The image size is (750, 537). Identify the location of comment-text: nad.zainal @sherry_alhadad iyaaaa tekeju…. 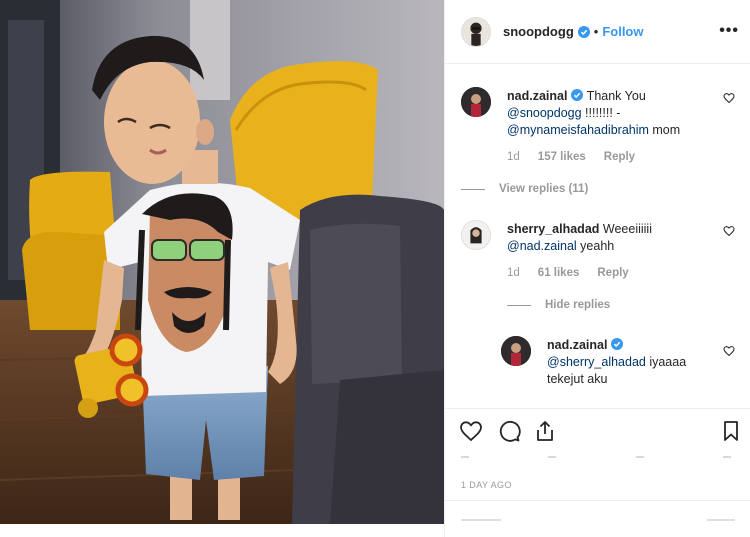
(622, 362).